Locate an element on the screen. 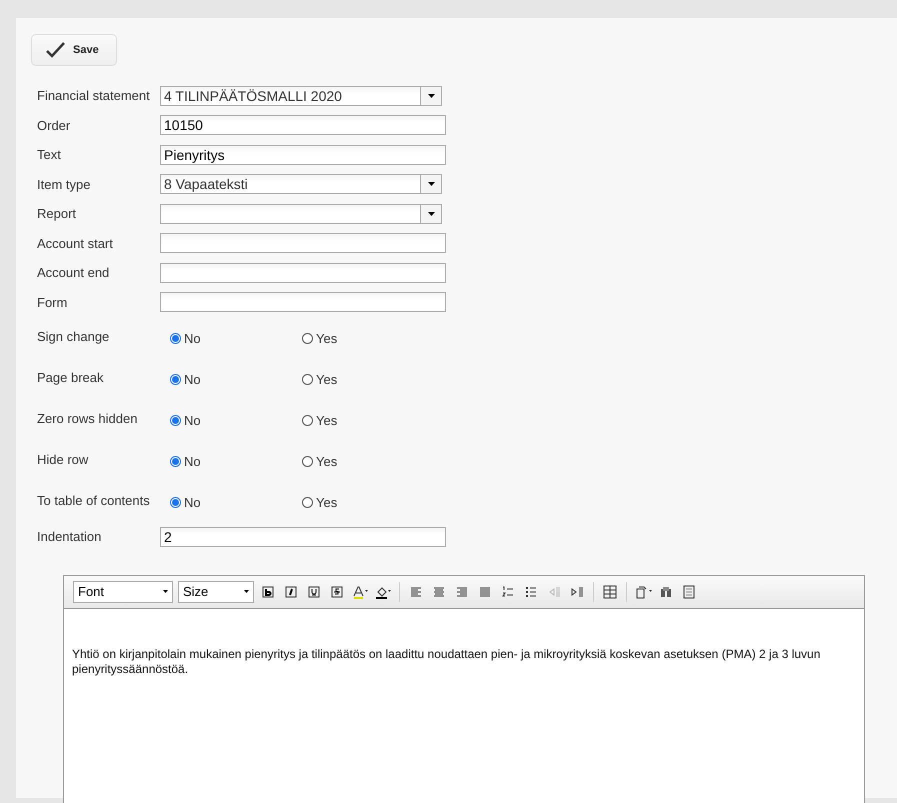 The image size is (897, 803). field-label: Page break is located at coordinates (70, 377).